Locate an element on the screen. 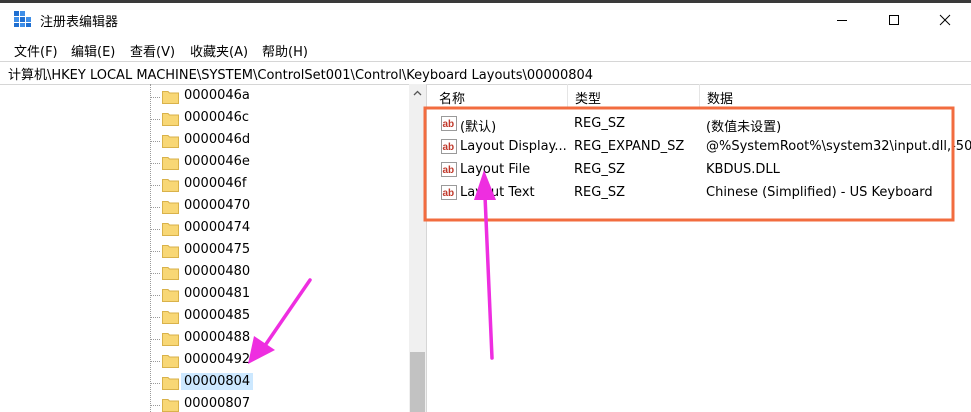 This screenshot has width=971, height=412. tree-item-label: 0000046c is located at coordinates (217, 117).